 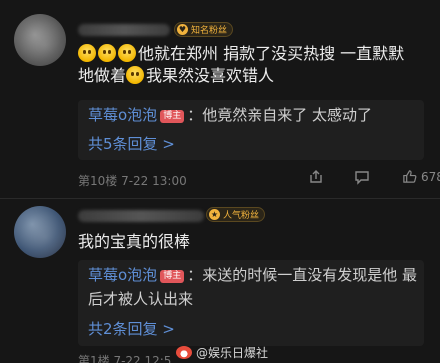 What do you see at coordinates (231, 353) in the screenshot?
I see `watermark-text: @娱乐日爆社` at bounding box center [231, 353].